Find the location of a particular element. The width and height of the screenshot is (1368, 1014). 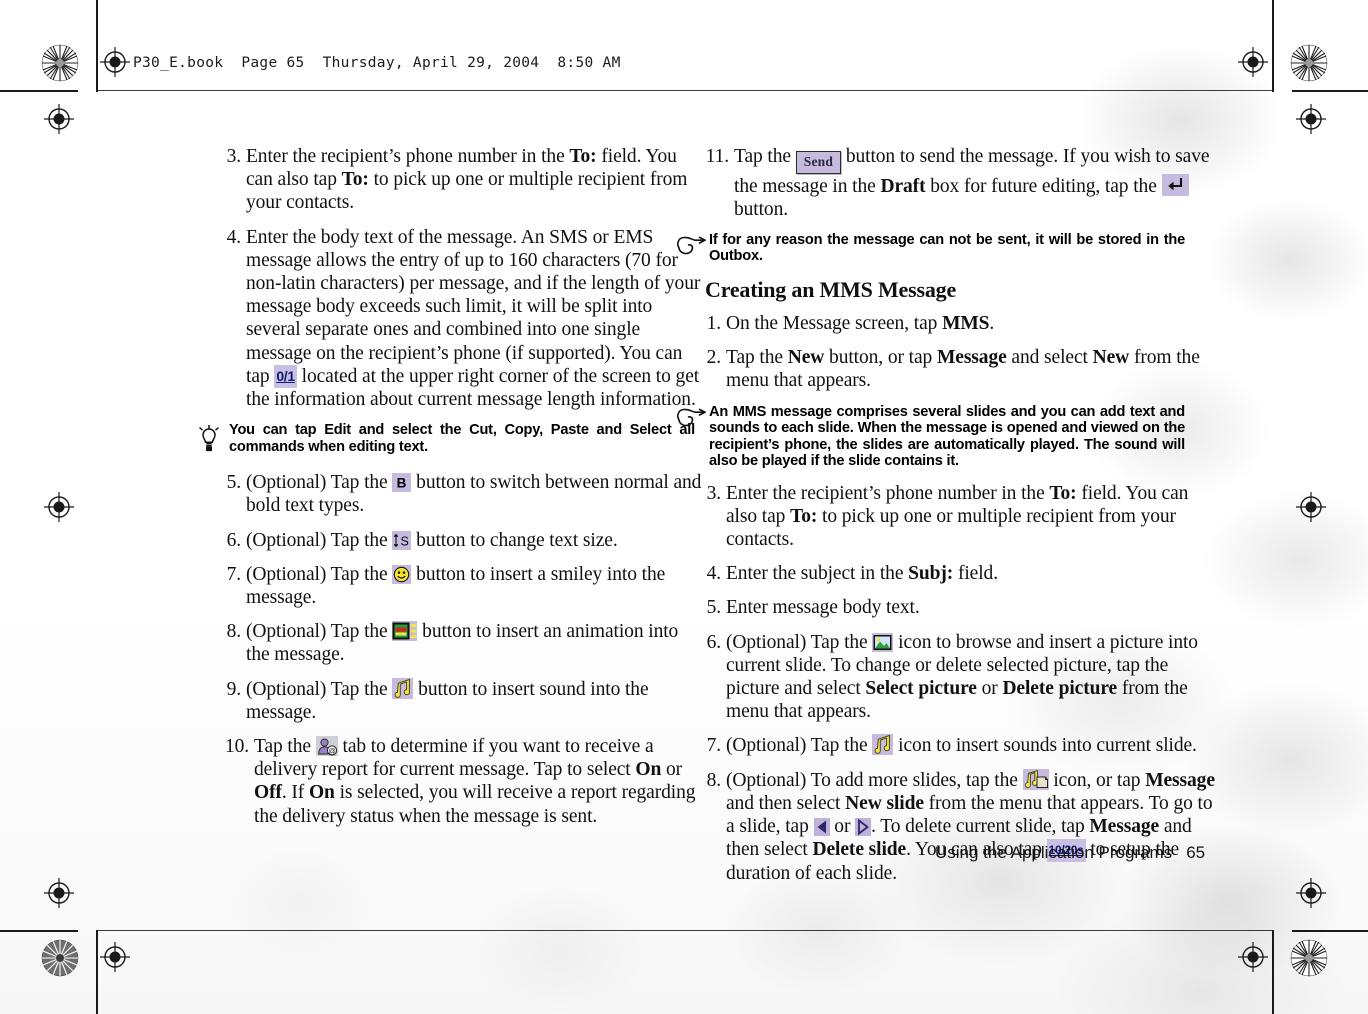

emphasis-term: Select picture is located at coordinates (921, 688).